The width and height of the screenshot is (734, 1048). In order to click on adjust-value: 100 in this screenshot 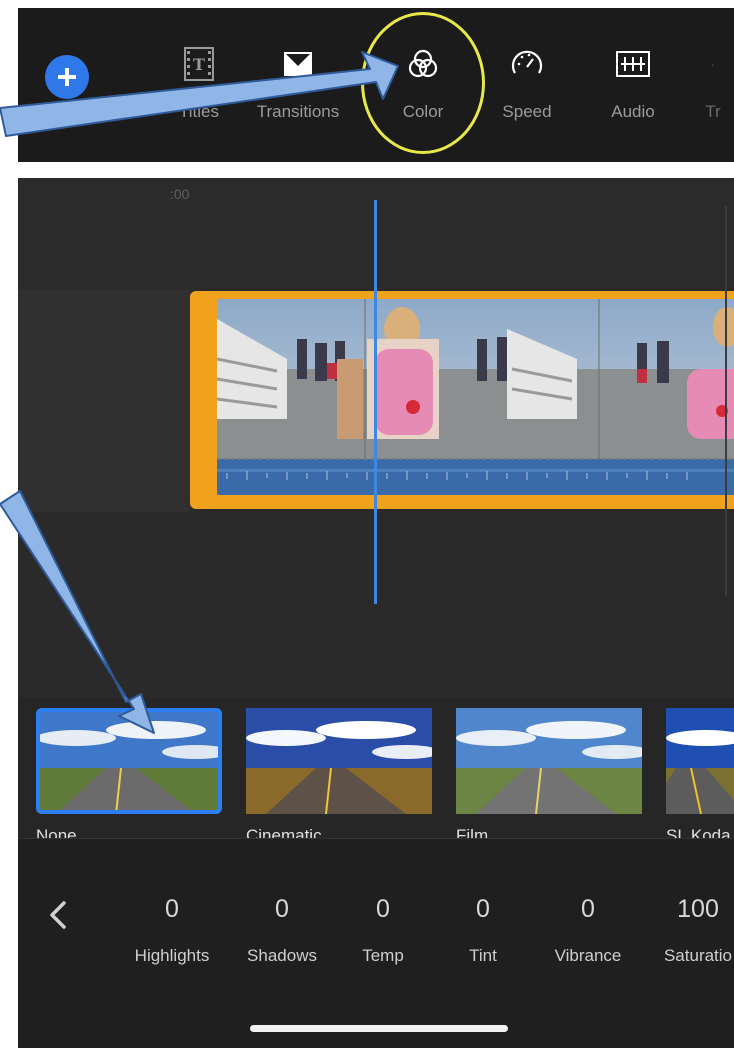, I will do `click(698, 909)`.